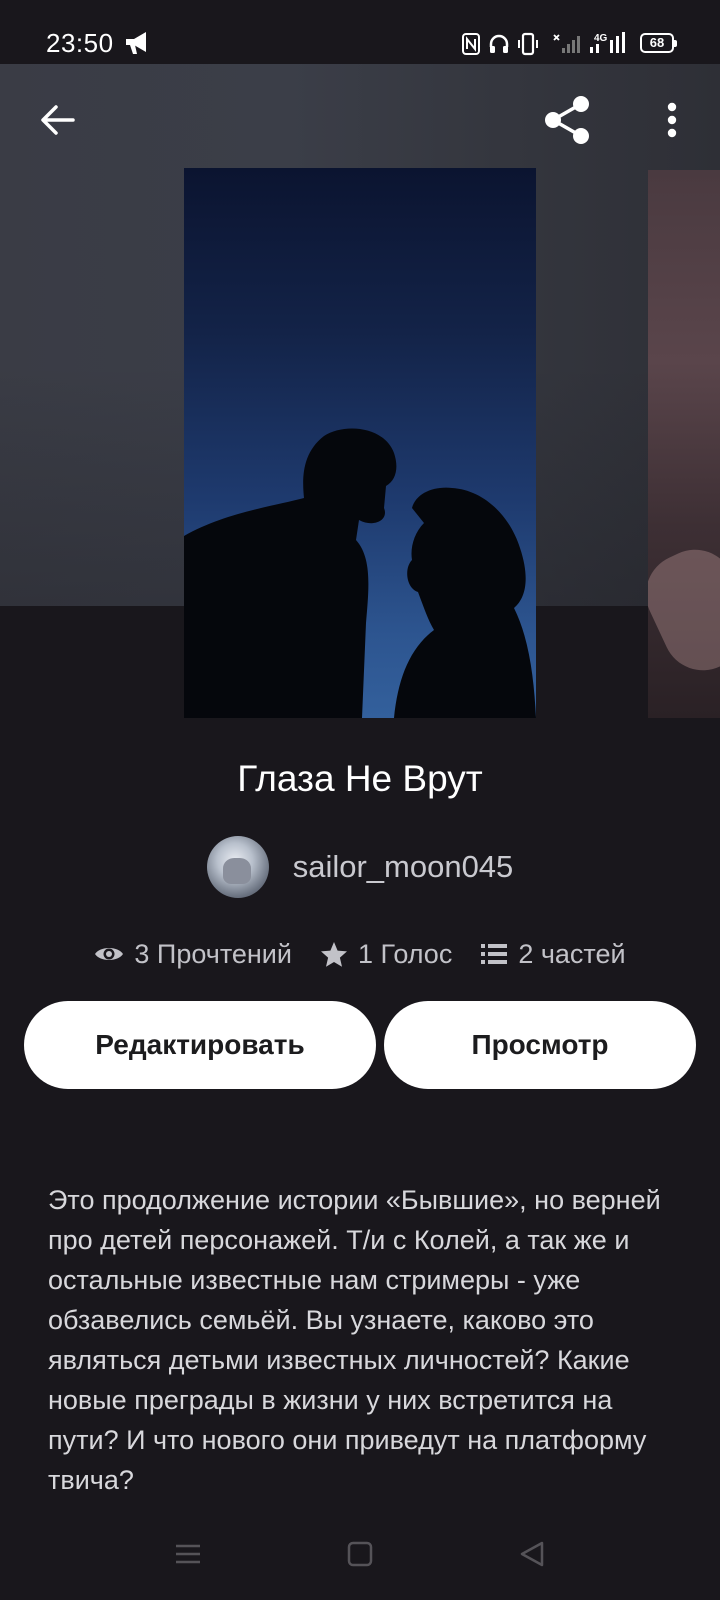 Image resolution: width=720 pixels, height=1600 pixels. Describe the element at coordinates (188, 1556) in the screenshot. I see `menu-icon` at that location.